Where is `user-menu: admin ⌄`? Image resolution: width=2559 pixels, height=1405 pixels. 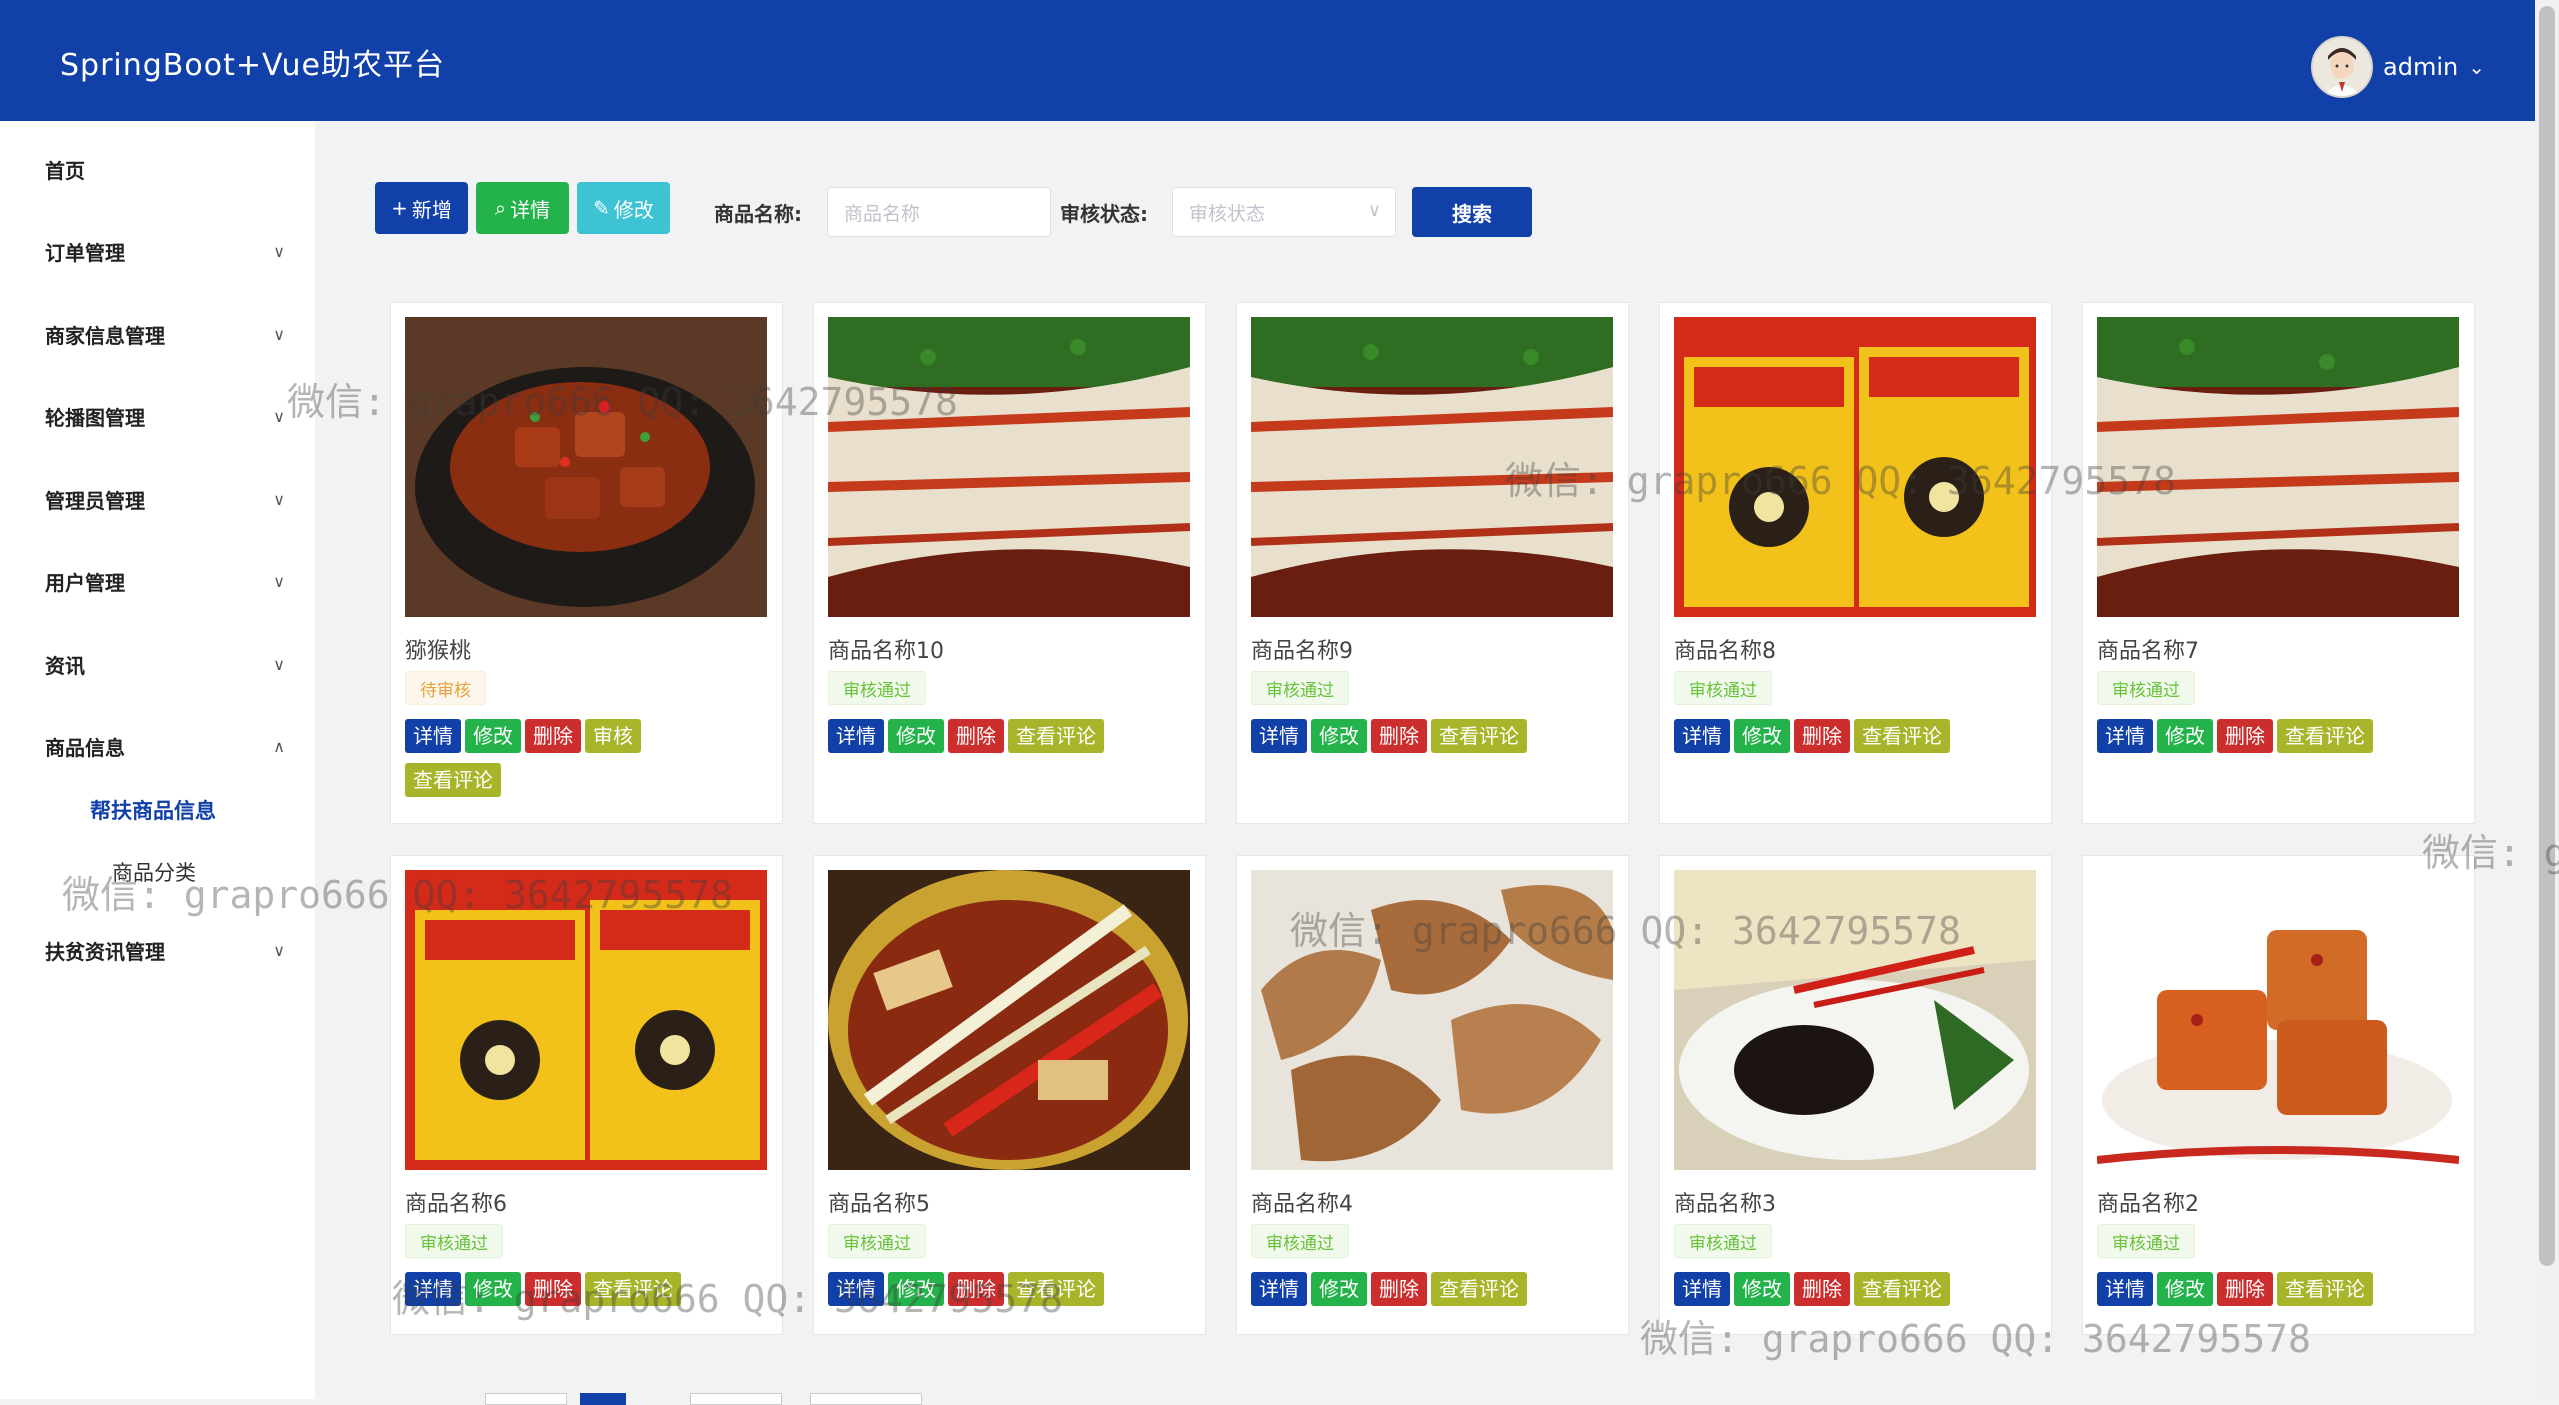
user-menu: admin ⌄ is located at coordinates (2398, 67).